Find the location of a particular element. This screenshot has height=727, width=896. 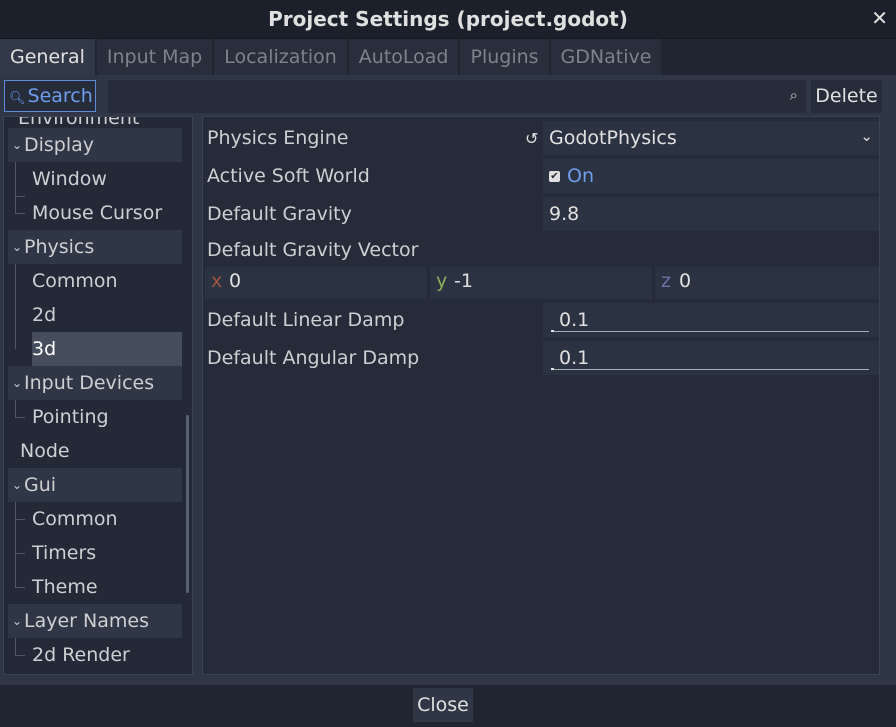

physics-engine-value: GodotPhysics is located at coordinates (613, 138).